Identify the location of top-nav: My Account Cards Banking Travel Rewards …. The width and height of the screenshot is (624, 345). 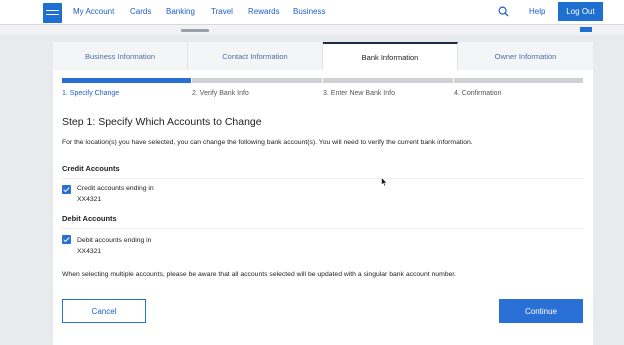
(312, 12).